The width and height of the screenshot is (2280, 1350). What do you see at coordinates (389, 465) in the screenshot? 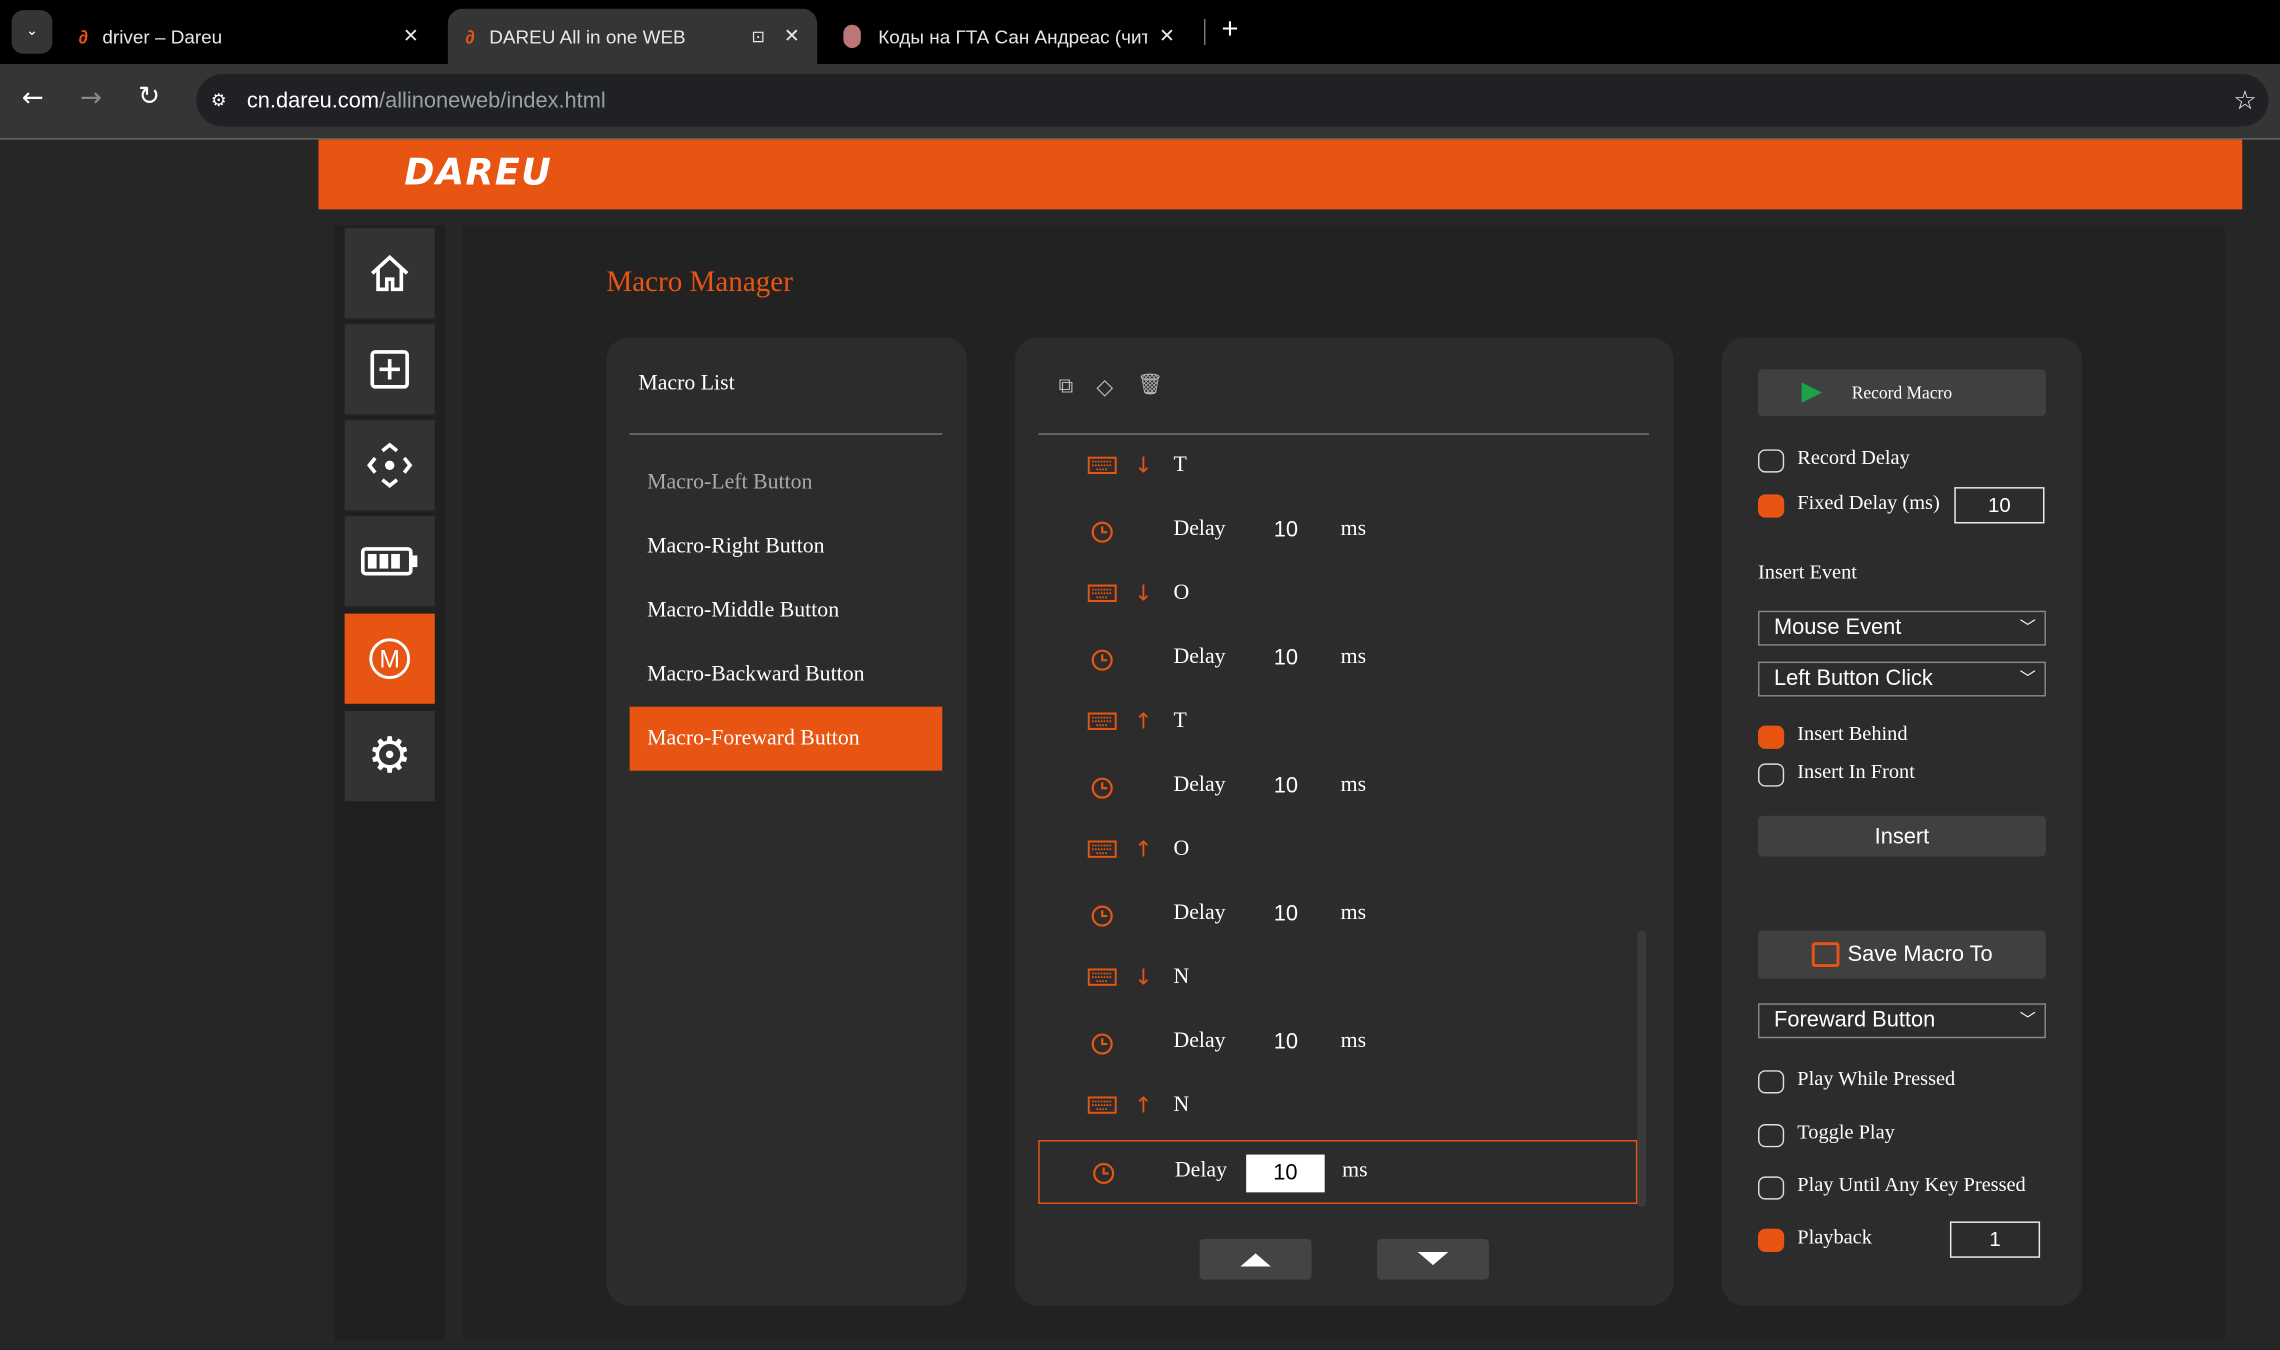
I see `sidebar-move` at bounding box center [389, 465].